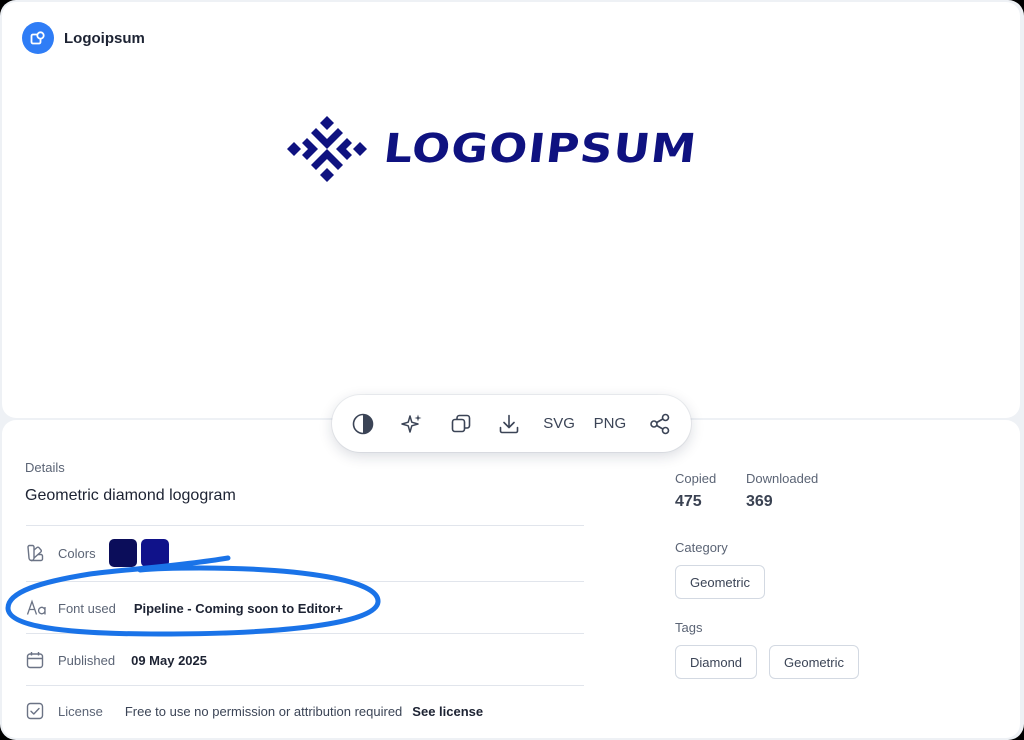 This screenshot has width=1024, height=740. I want to click on calendar-icon, so click(39, 660).